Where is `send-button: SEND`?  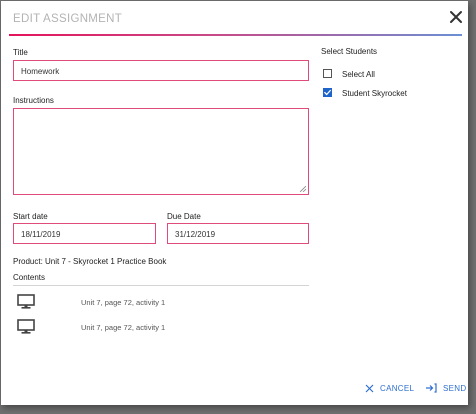
send-button: SEND is located at coordinates (445, 388).